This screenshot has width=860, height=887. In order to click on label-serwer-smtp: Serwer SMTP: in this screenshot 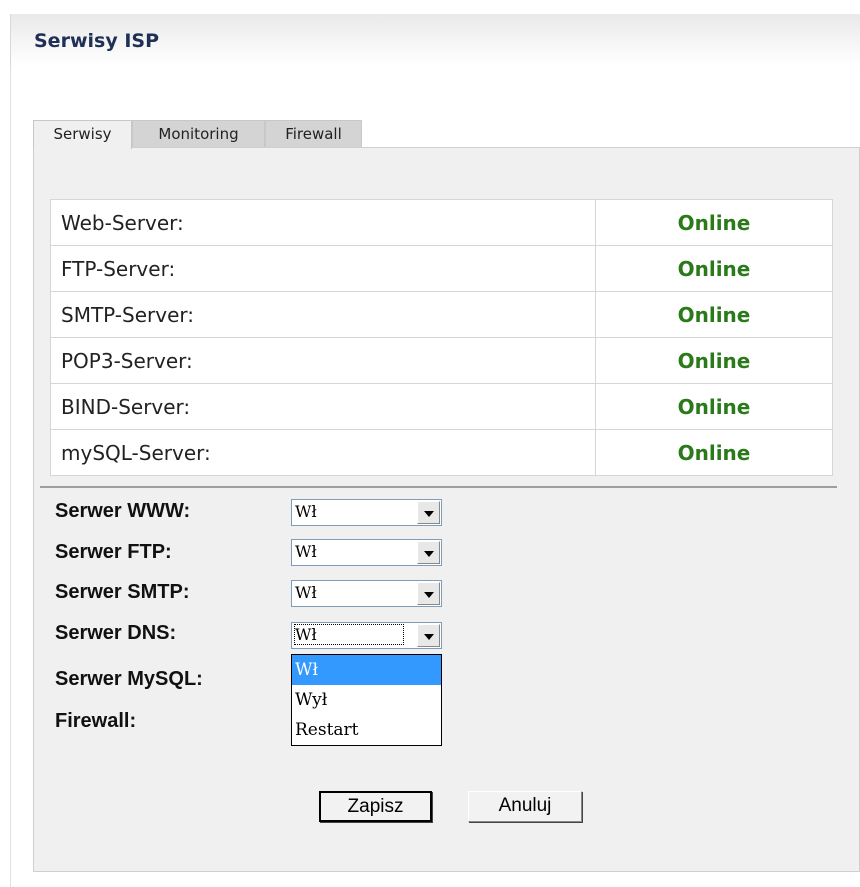, I will do `click(122, 592)`.